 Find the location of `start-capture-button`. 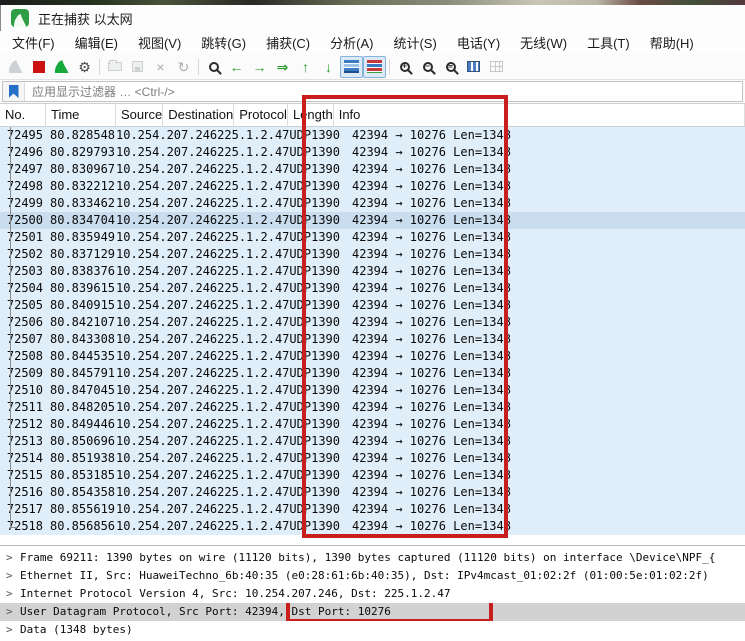

start-capture-button is located at coordinates (15, 67).